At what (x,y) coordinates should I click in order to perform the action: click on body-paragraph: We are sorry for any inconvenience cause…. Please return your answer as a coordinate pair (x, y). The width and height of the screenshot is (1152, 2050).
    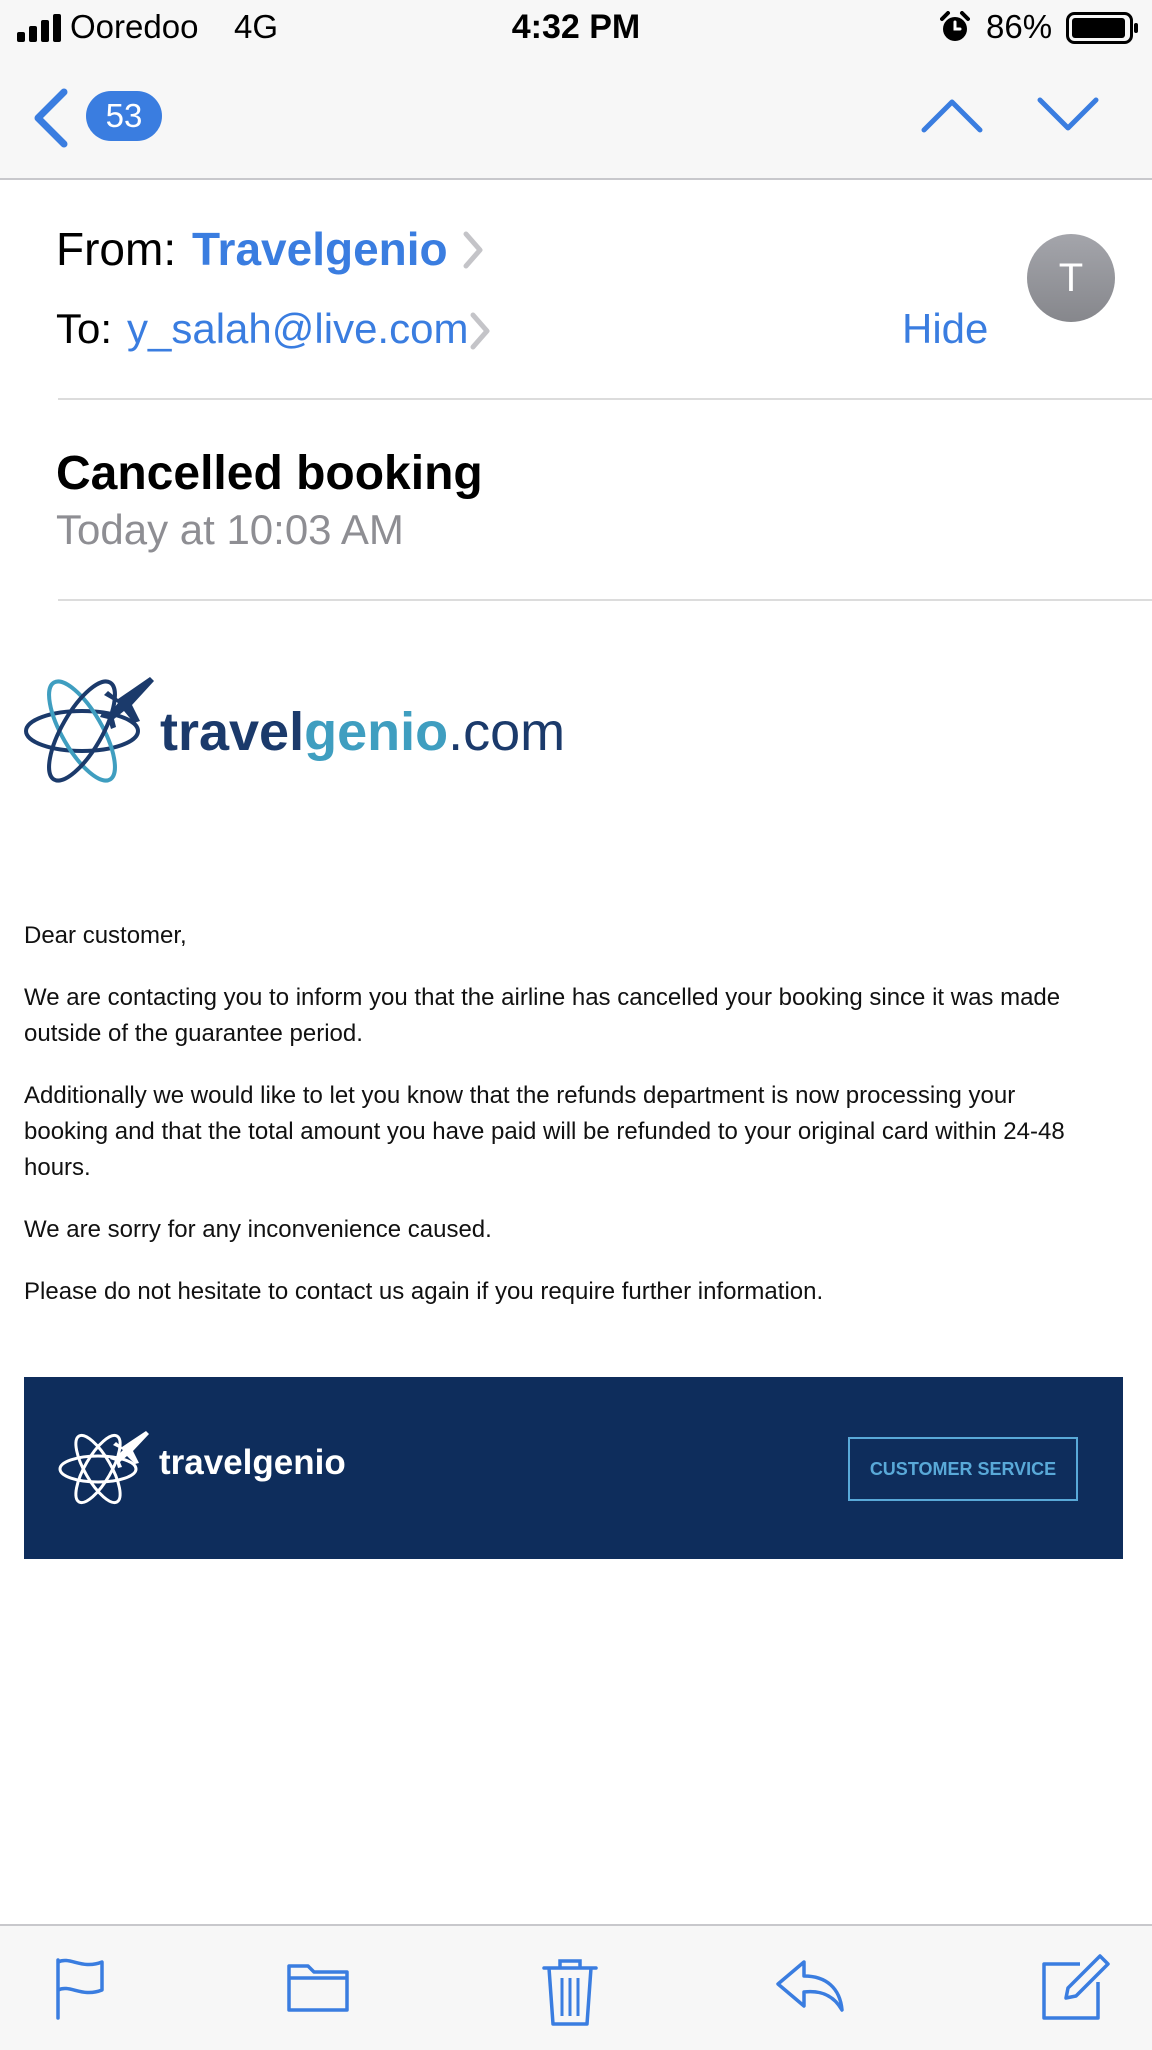
    Looking at the image, I should click on (258, 1229).